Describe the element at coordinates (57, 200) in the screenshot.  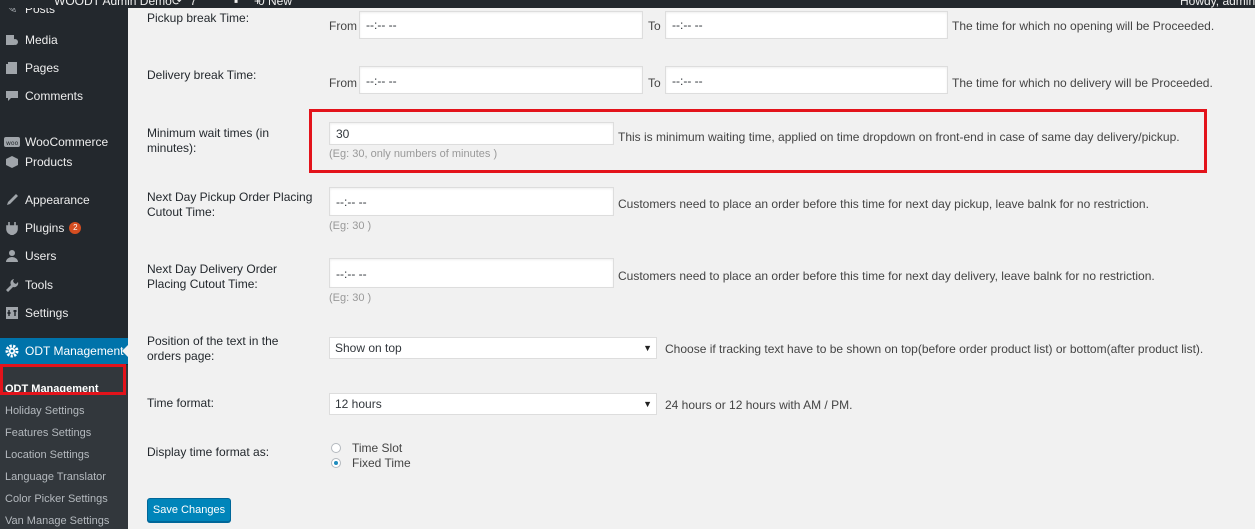
I see `sidebar-item-label: Appearance` at that location.